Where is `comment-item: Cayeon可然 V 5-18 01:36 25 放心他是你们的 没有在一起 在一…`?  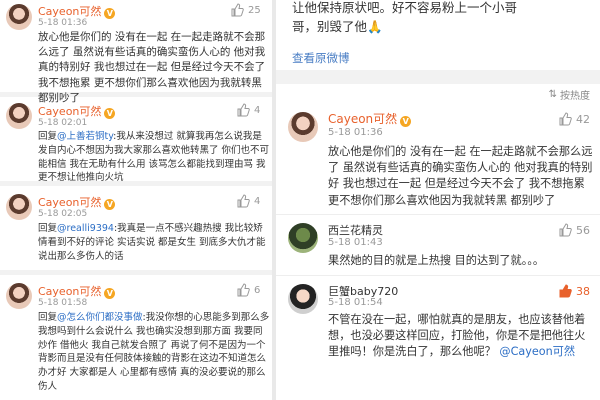 comment-item: Cayeon可然 V 5-18 01:36 25 放心他是你们的 没有在一起 在一… is located at coordinates (136, 52).